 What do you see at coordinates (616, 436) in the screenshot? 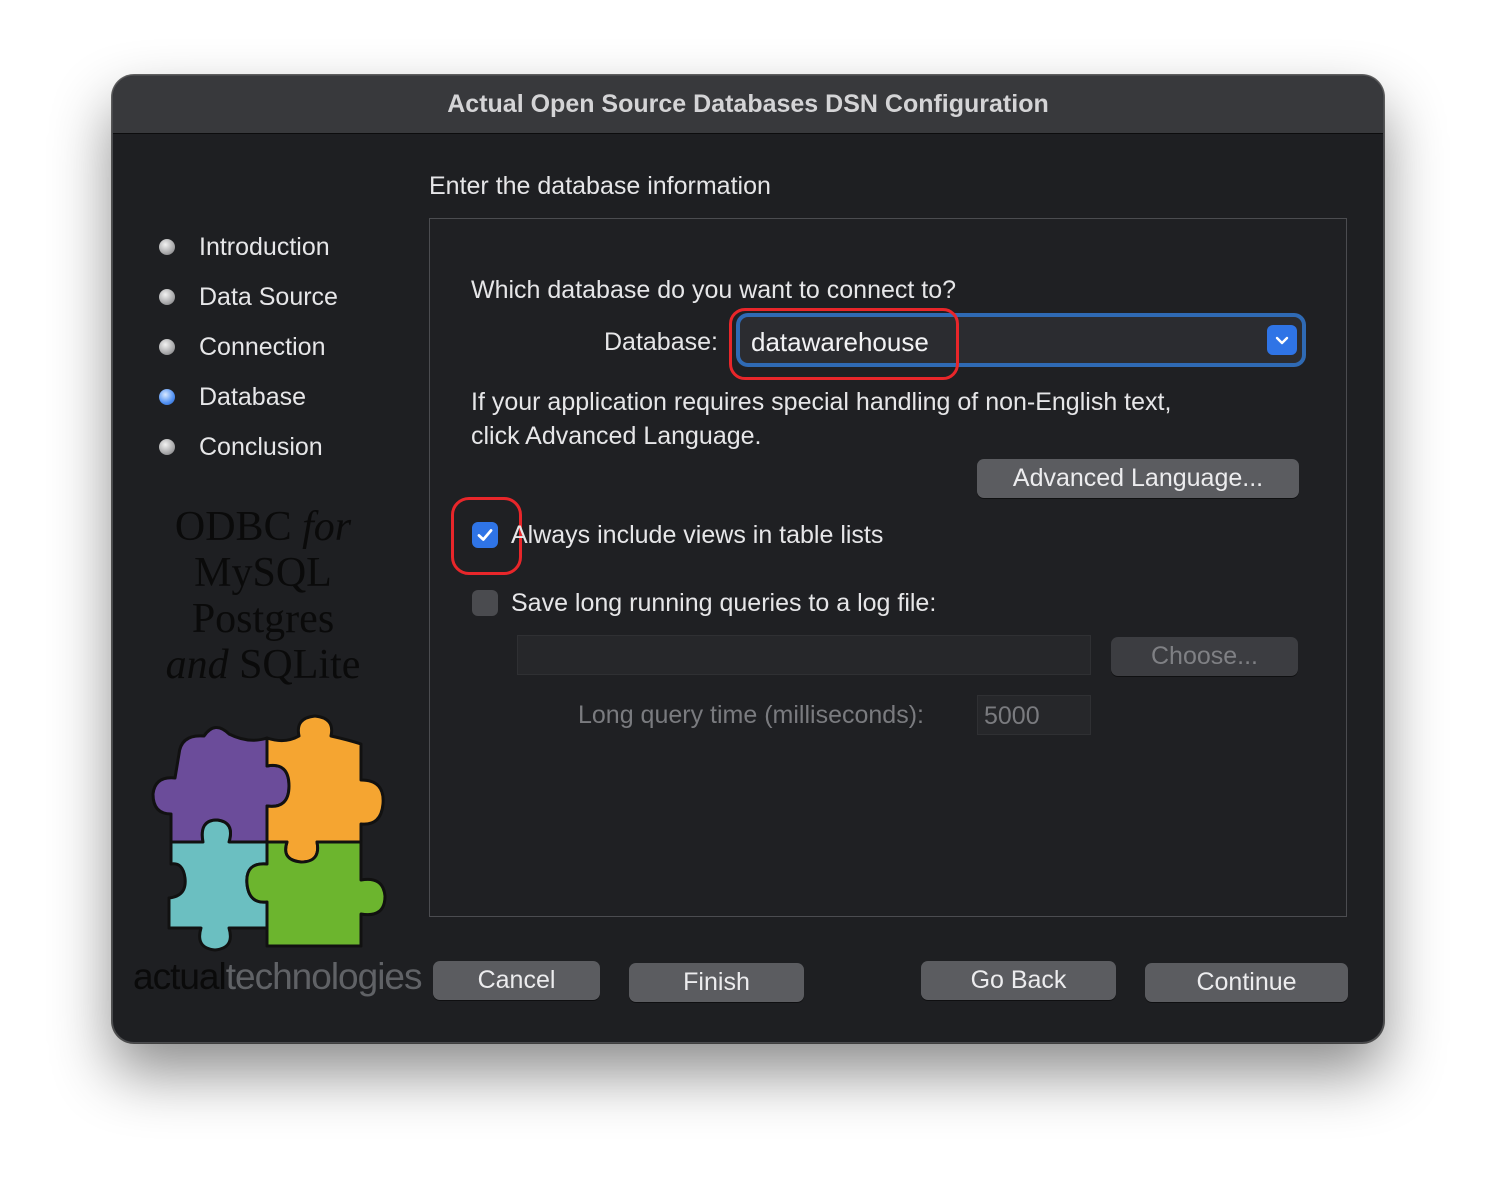
I see `language-note-line2: click Advanced Language.` at bounding box center [616, 436].